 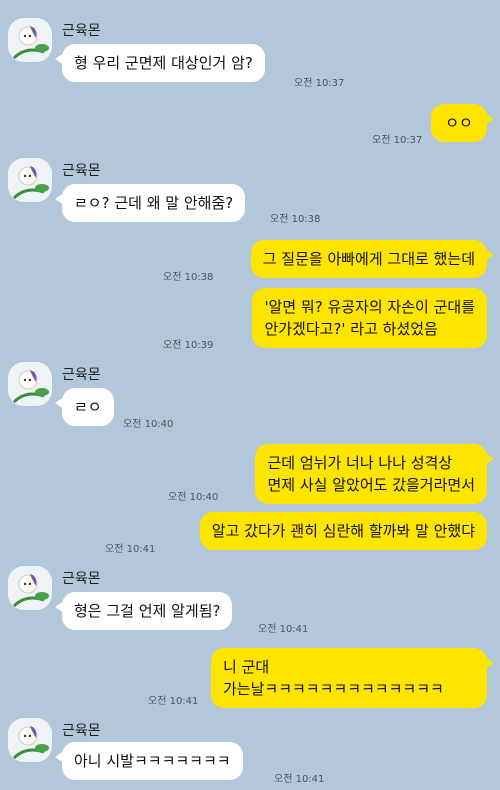 What do you see at coordinates (84, 407) in the screenshot?
I see `message-bubble-incoming: ㄹㅇ` at bounding box center [84, 407].